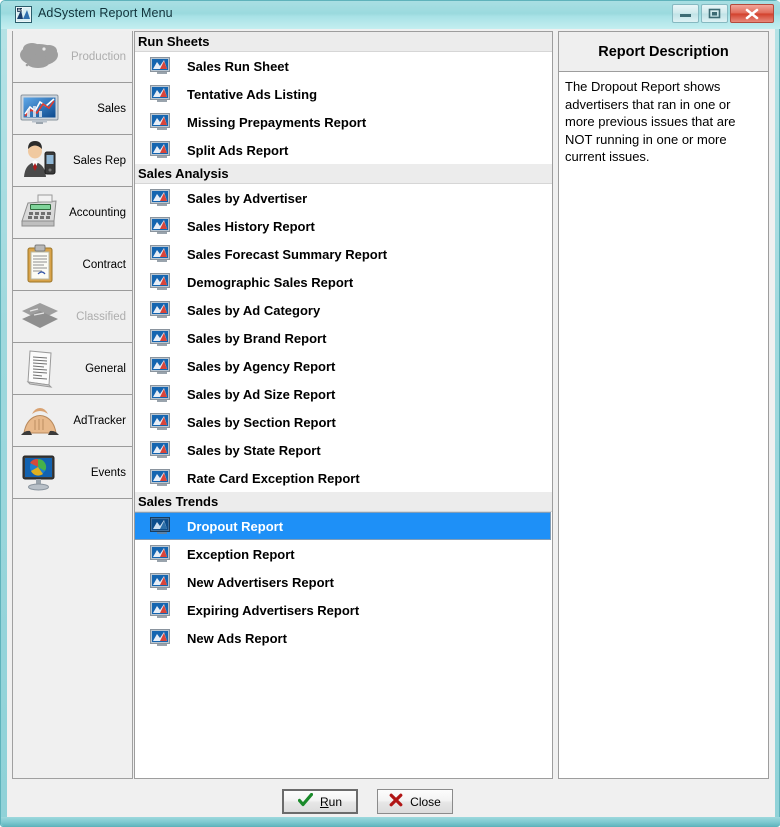 The width and height of the screenshot is (780, 827). I want to click on sidebar-item-sales: Sales, so click(72, 109).